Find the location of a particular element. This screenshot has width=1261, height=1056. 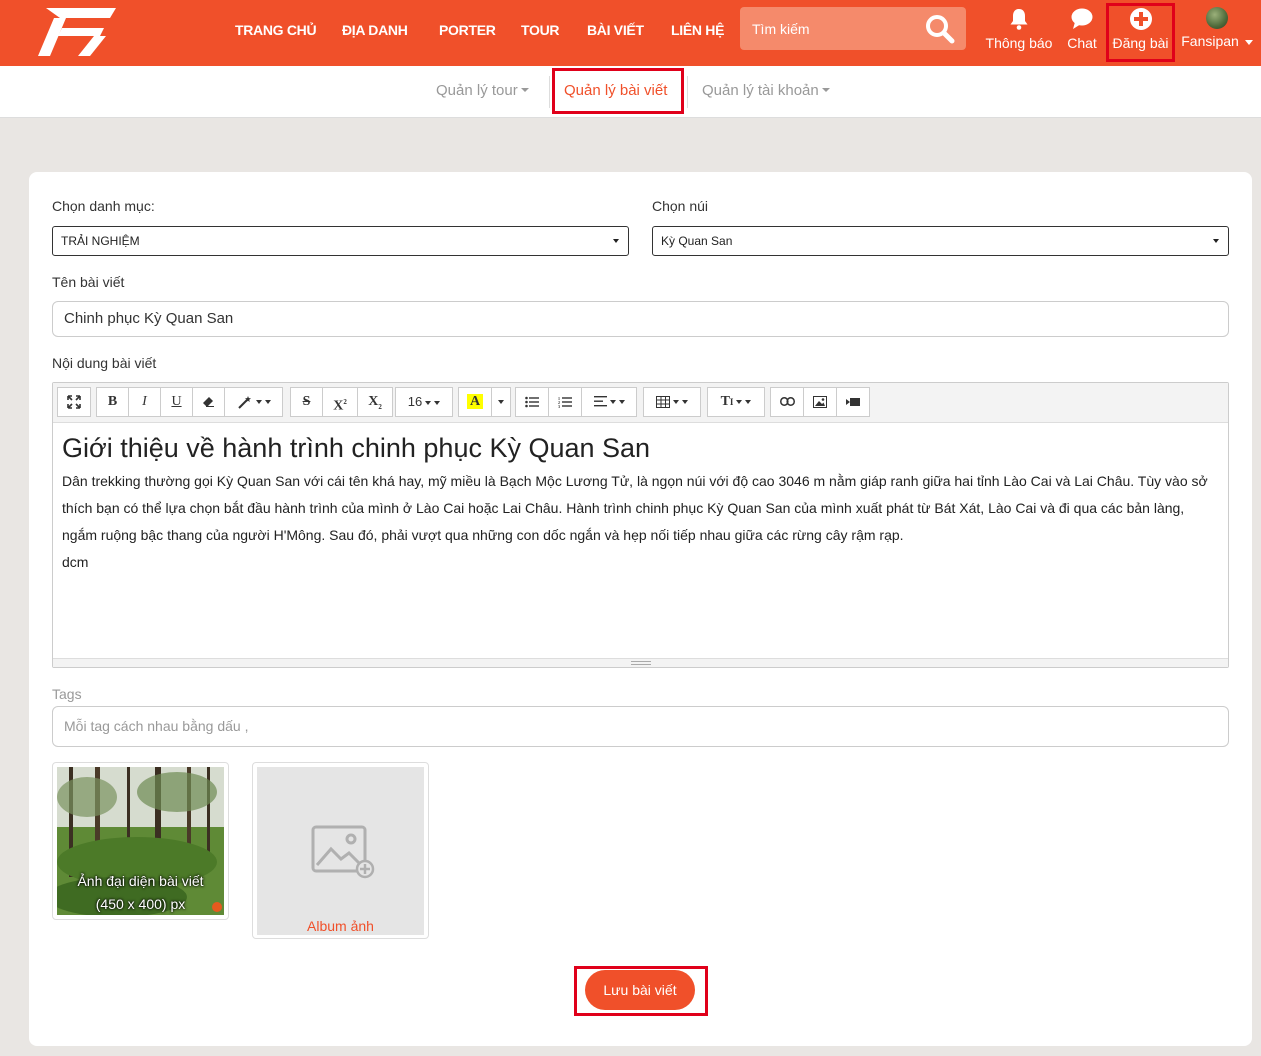

video-icon is located at coordinates (853, 401).